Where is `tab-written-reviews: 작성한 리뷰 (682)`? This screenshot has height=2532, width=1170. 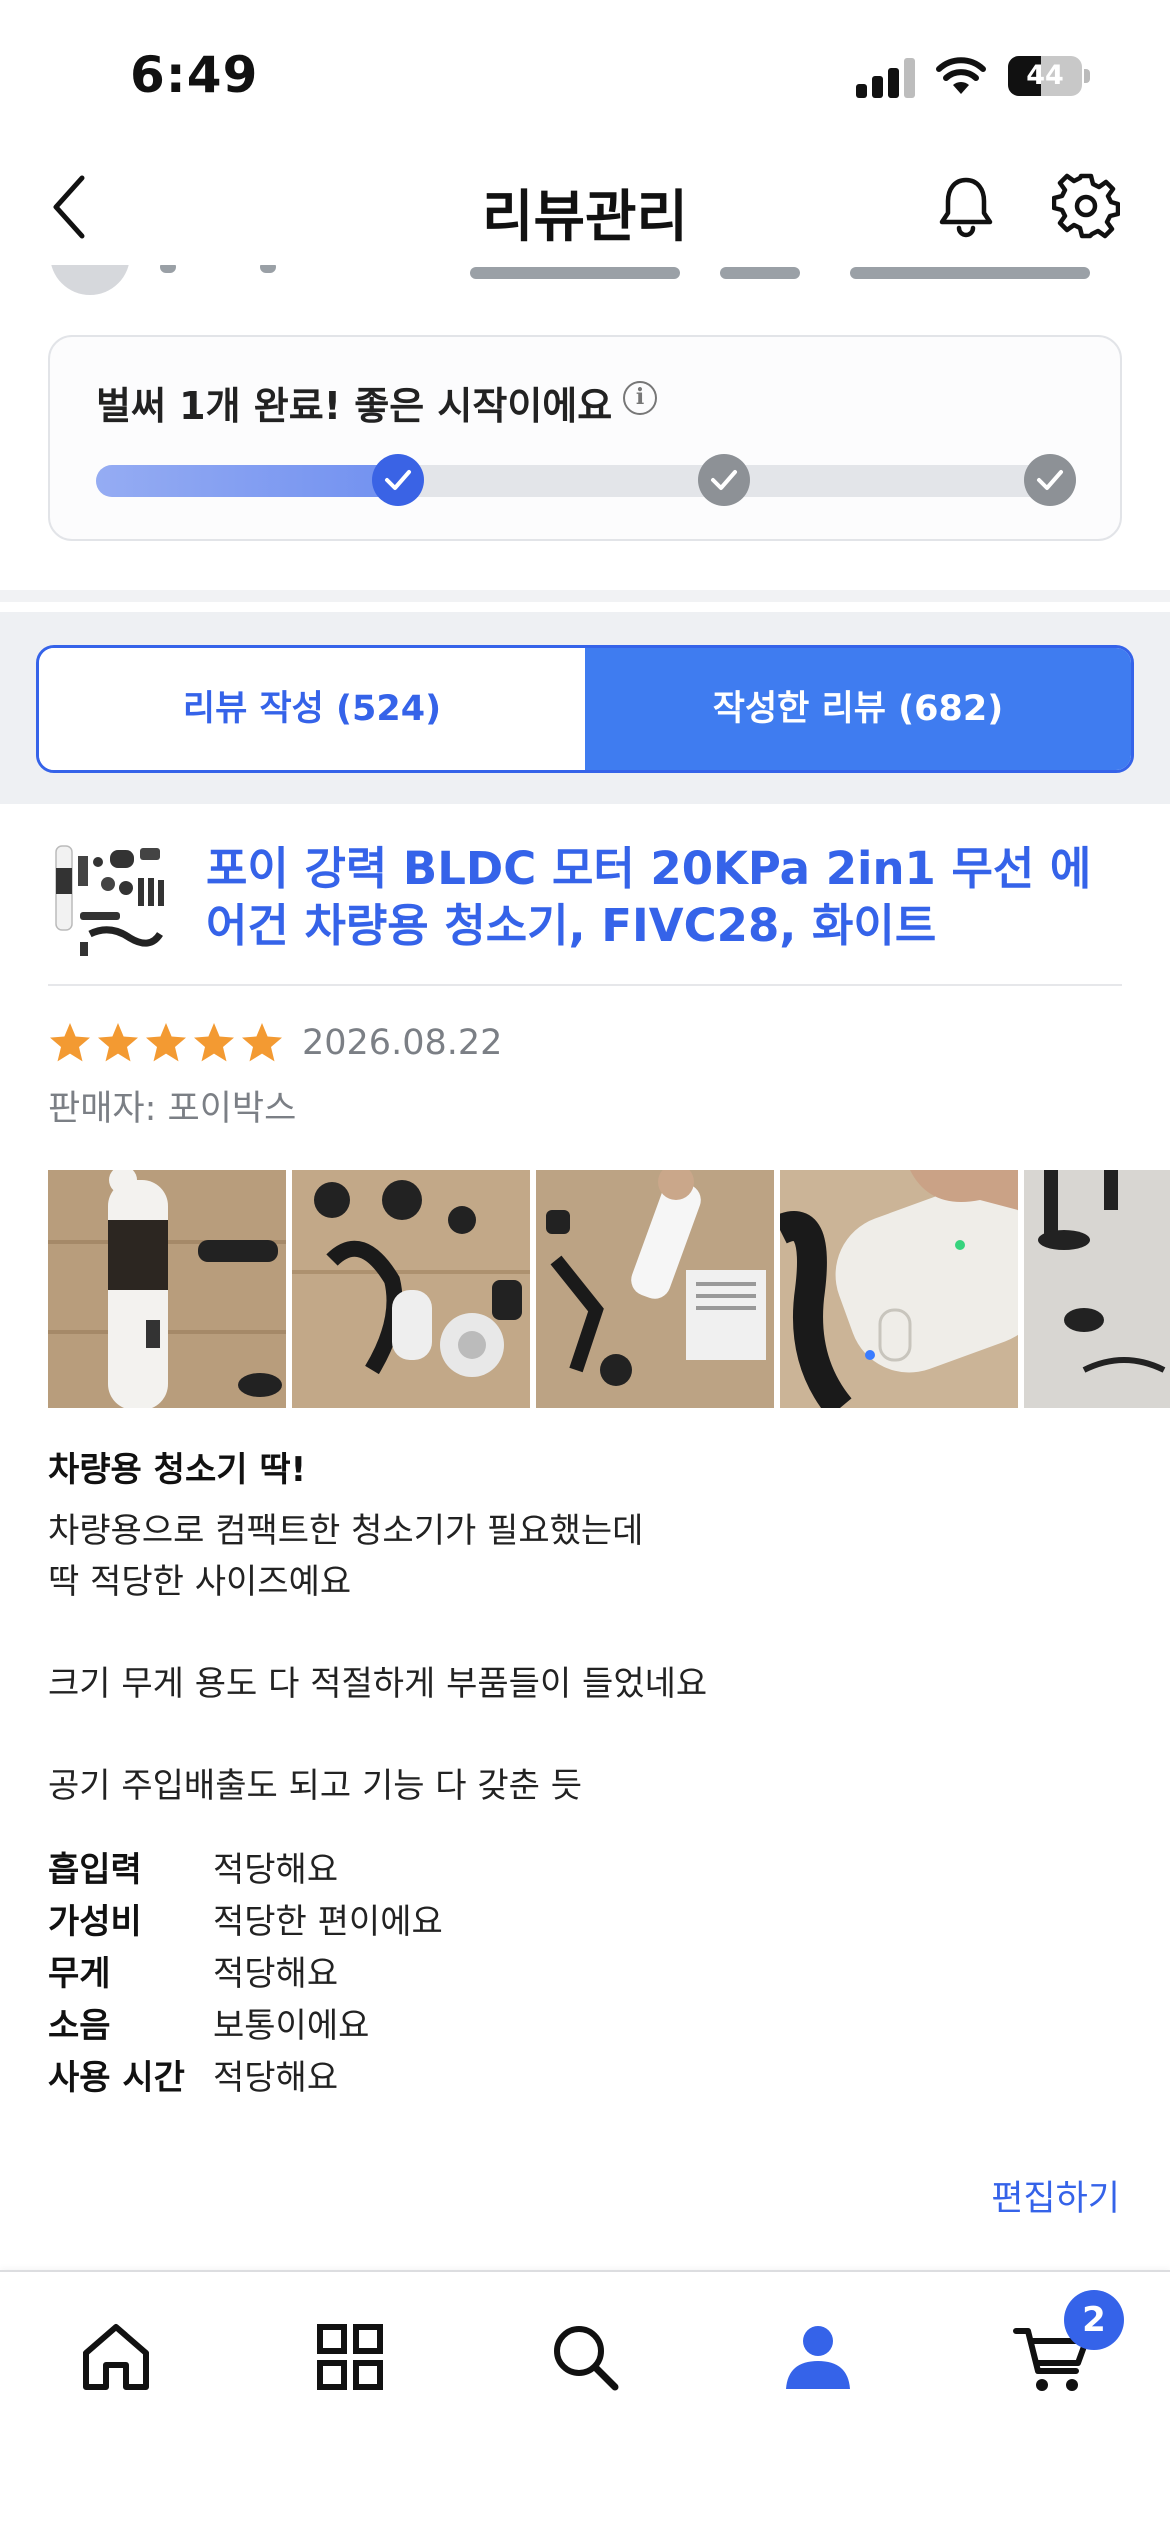 tab-written-reviews: 작성한 리뷰 (682) is located at coordinates (858, 709).